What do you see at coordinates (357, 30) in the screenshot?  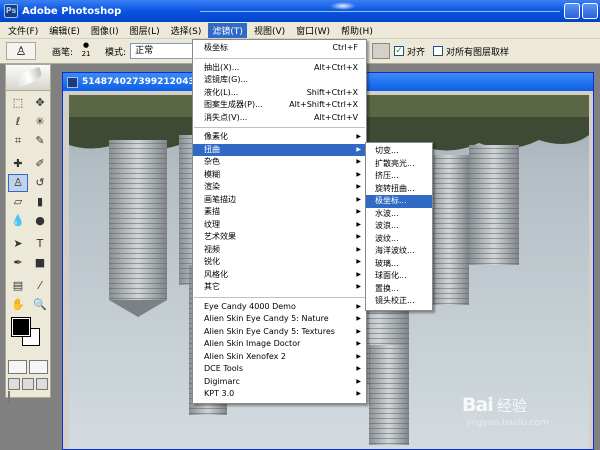 I see `menu-help: 帮助(H)` at bounding box center [357, 30].